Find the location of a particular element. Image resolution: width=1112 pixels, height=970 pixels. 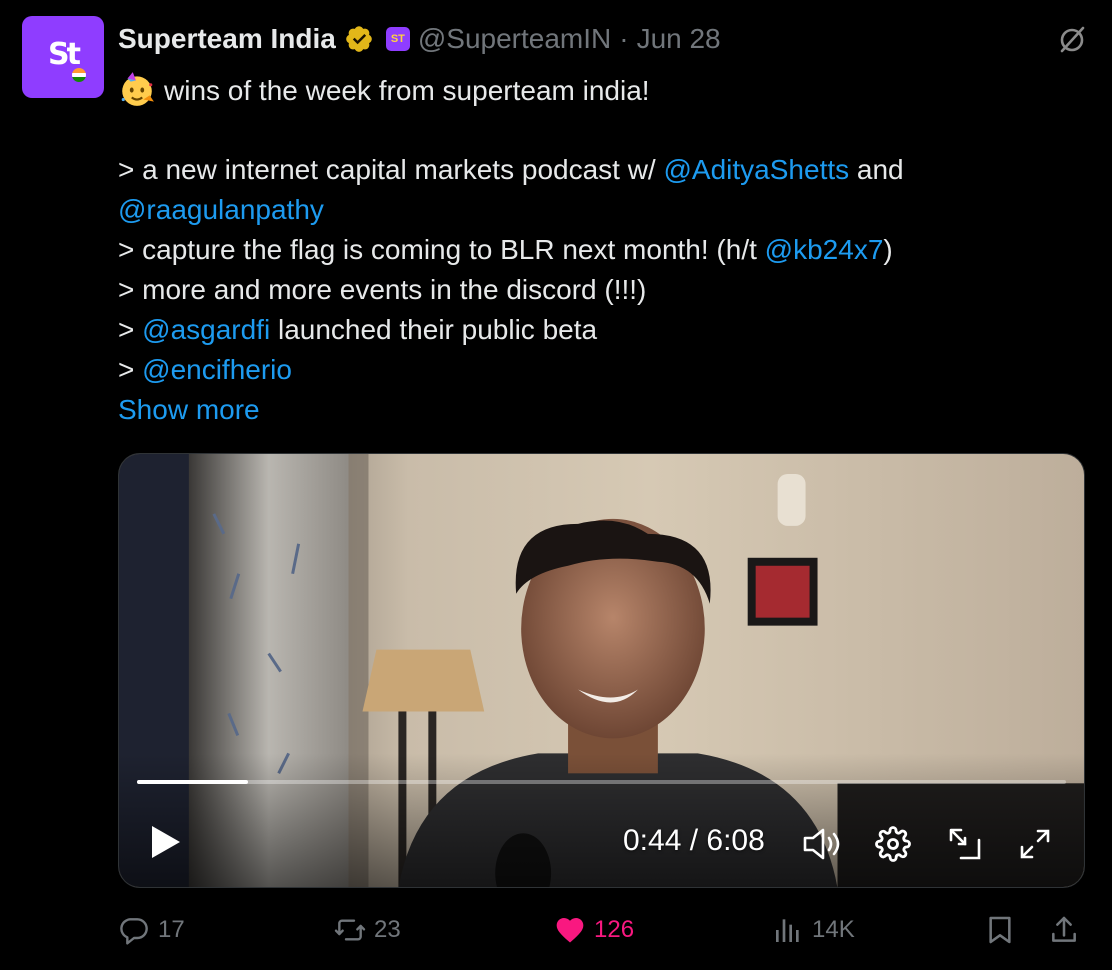

author-avatar: St is located at coordinates (63, 57).